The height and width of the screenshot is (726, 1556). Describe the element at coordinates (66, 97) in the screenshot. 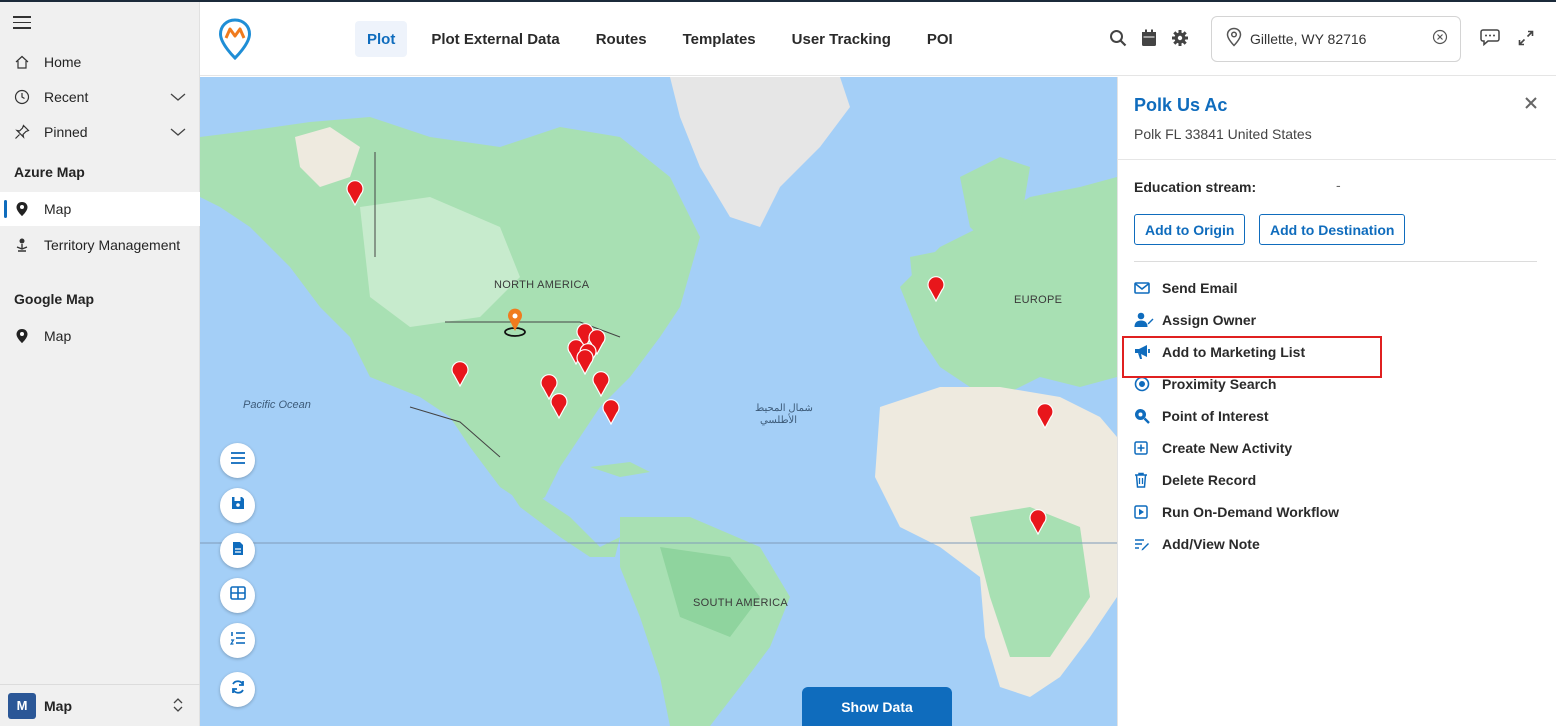

I see `sidebar-item-label: Recent` at that location.